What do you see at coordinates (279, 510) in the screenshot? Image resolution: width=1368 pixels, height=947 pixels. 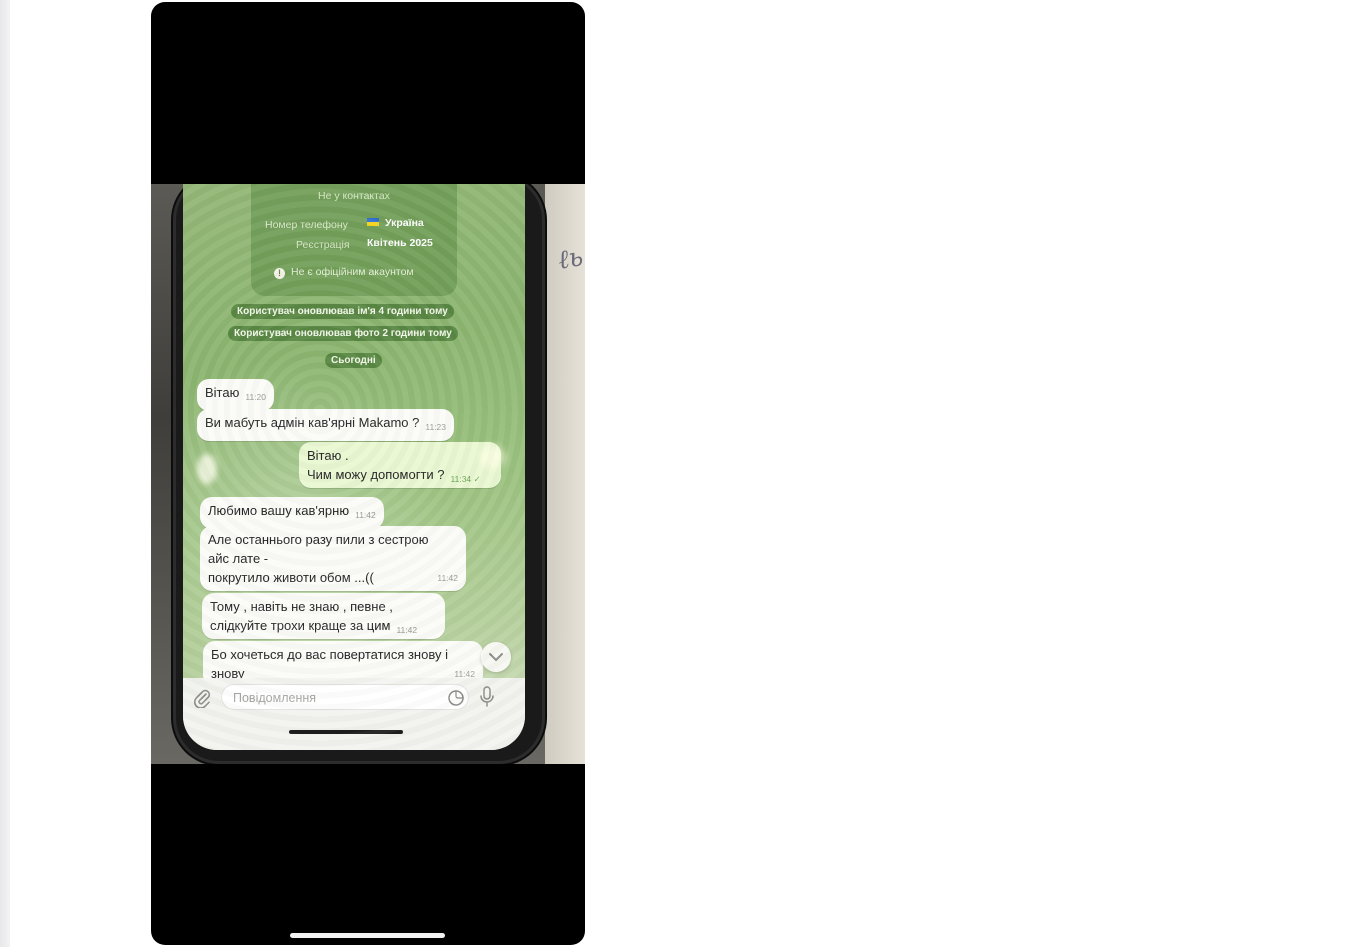 I see `message-text: Любимо вашу кав'ярню` at bounding box center [279, 510].